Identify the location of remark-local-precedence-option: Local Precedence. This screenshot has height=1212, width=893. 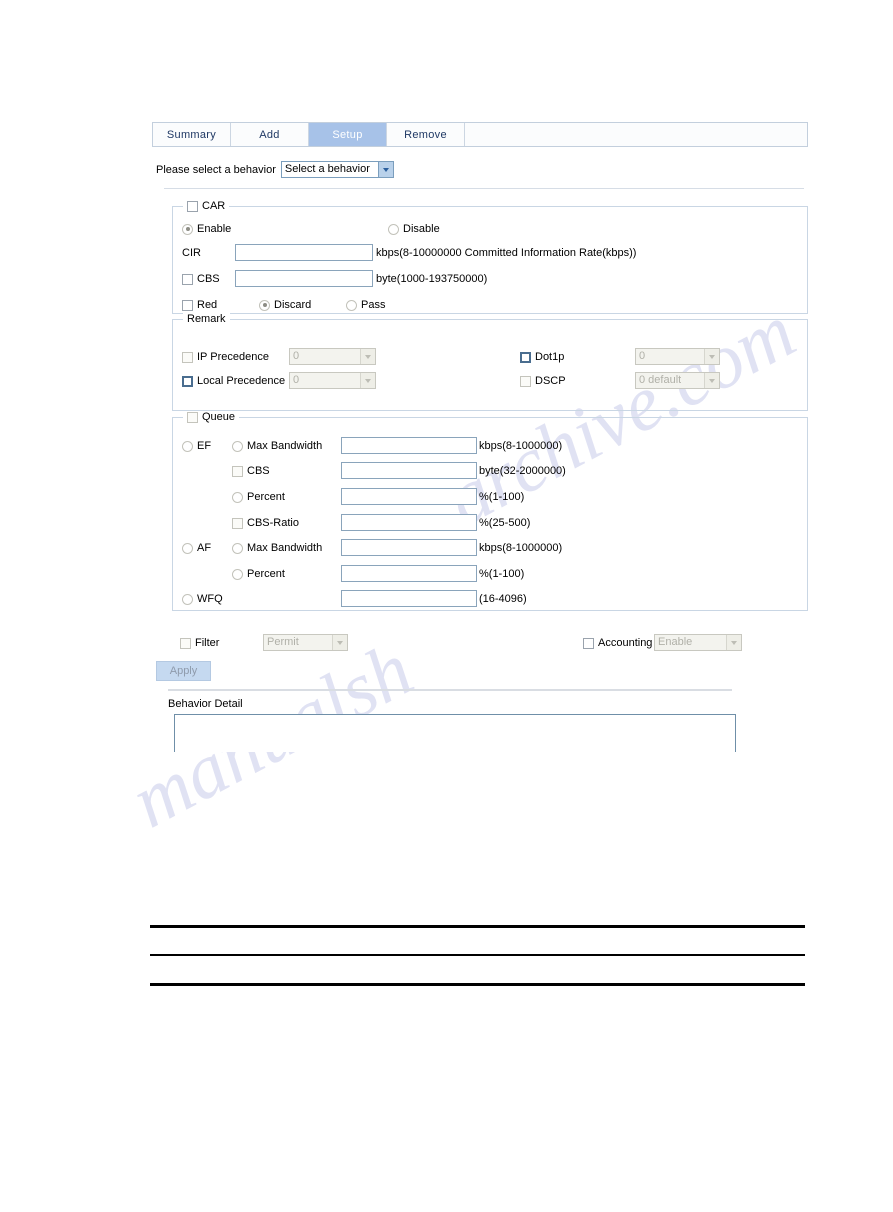
(233, 381).